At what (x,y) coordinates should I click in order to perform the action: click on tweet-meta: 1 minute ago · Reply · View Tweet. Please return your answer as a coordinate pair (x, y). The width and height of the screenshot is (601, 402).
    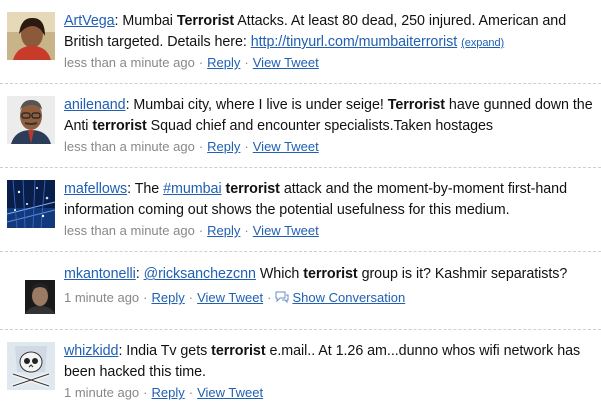
    Looking at the image, I should click on (163, 393).